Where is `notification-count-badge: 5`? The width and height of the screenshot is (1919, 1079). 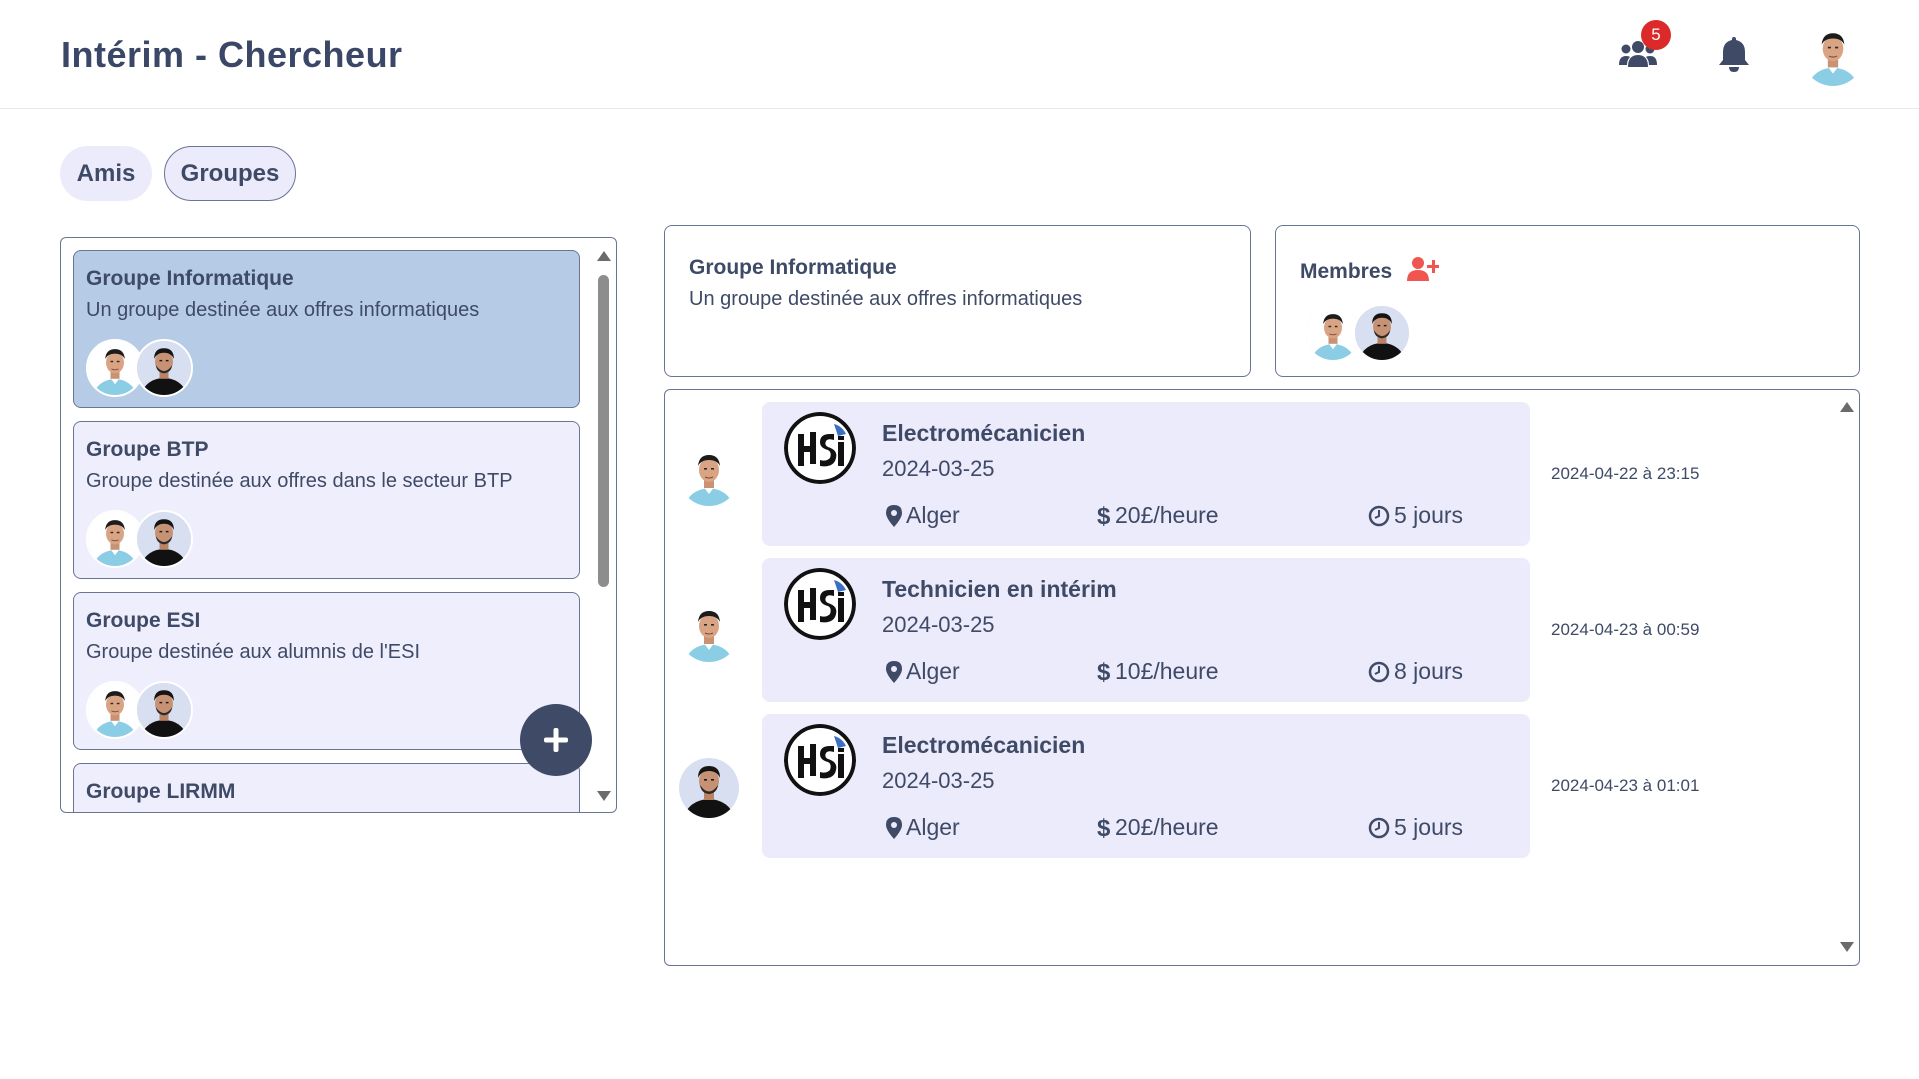
notification-count-badge: 5 is located at coordinates (1656, 35).